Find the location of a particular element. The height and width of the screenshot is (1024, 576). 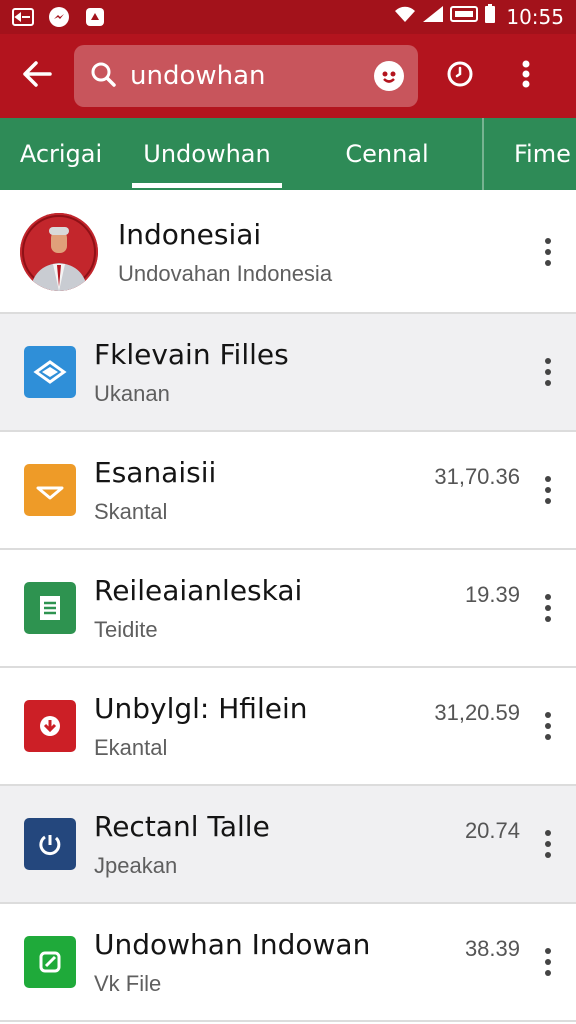

green-doc-icon is located at coordinates (50, 608).